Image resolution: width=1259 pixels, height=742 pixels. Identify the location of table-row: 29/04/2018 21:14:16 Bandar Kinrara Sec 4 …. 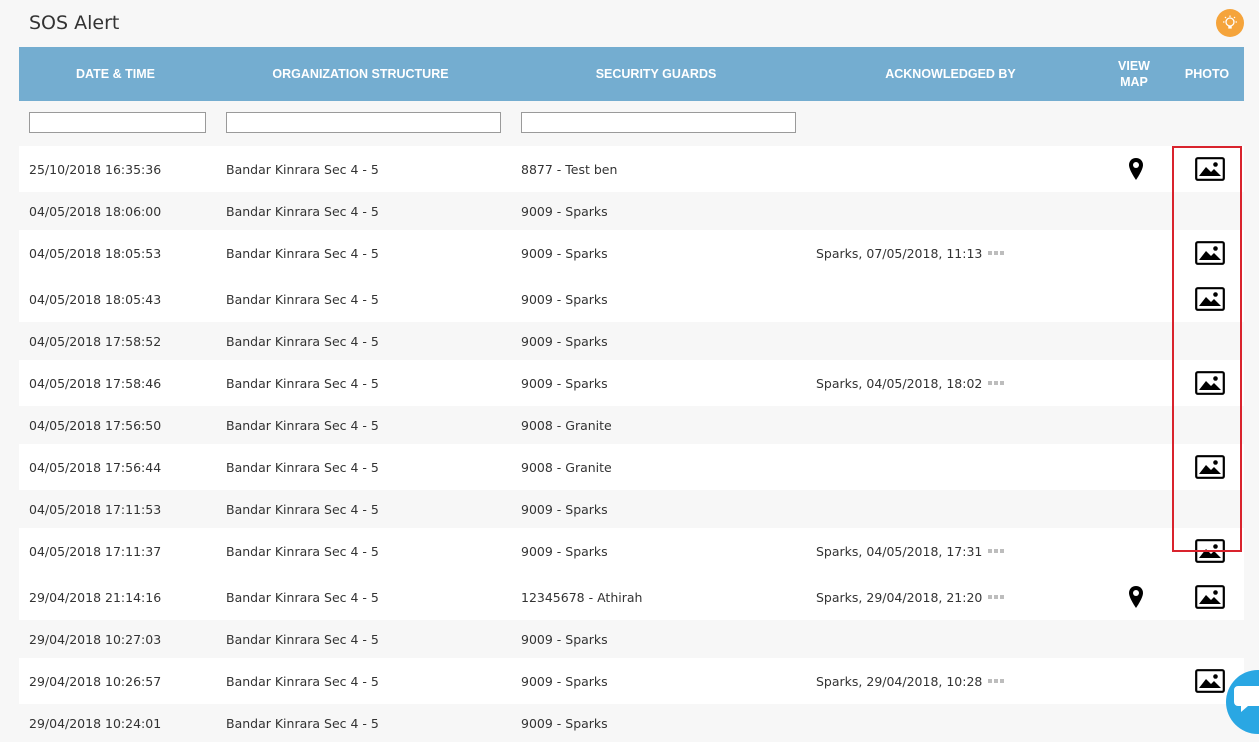
(631, 597).